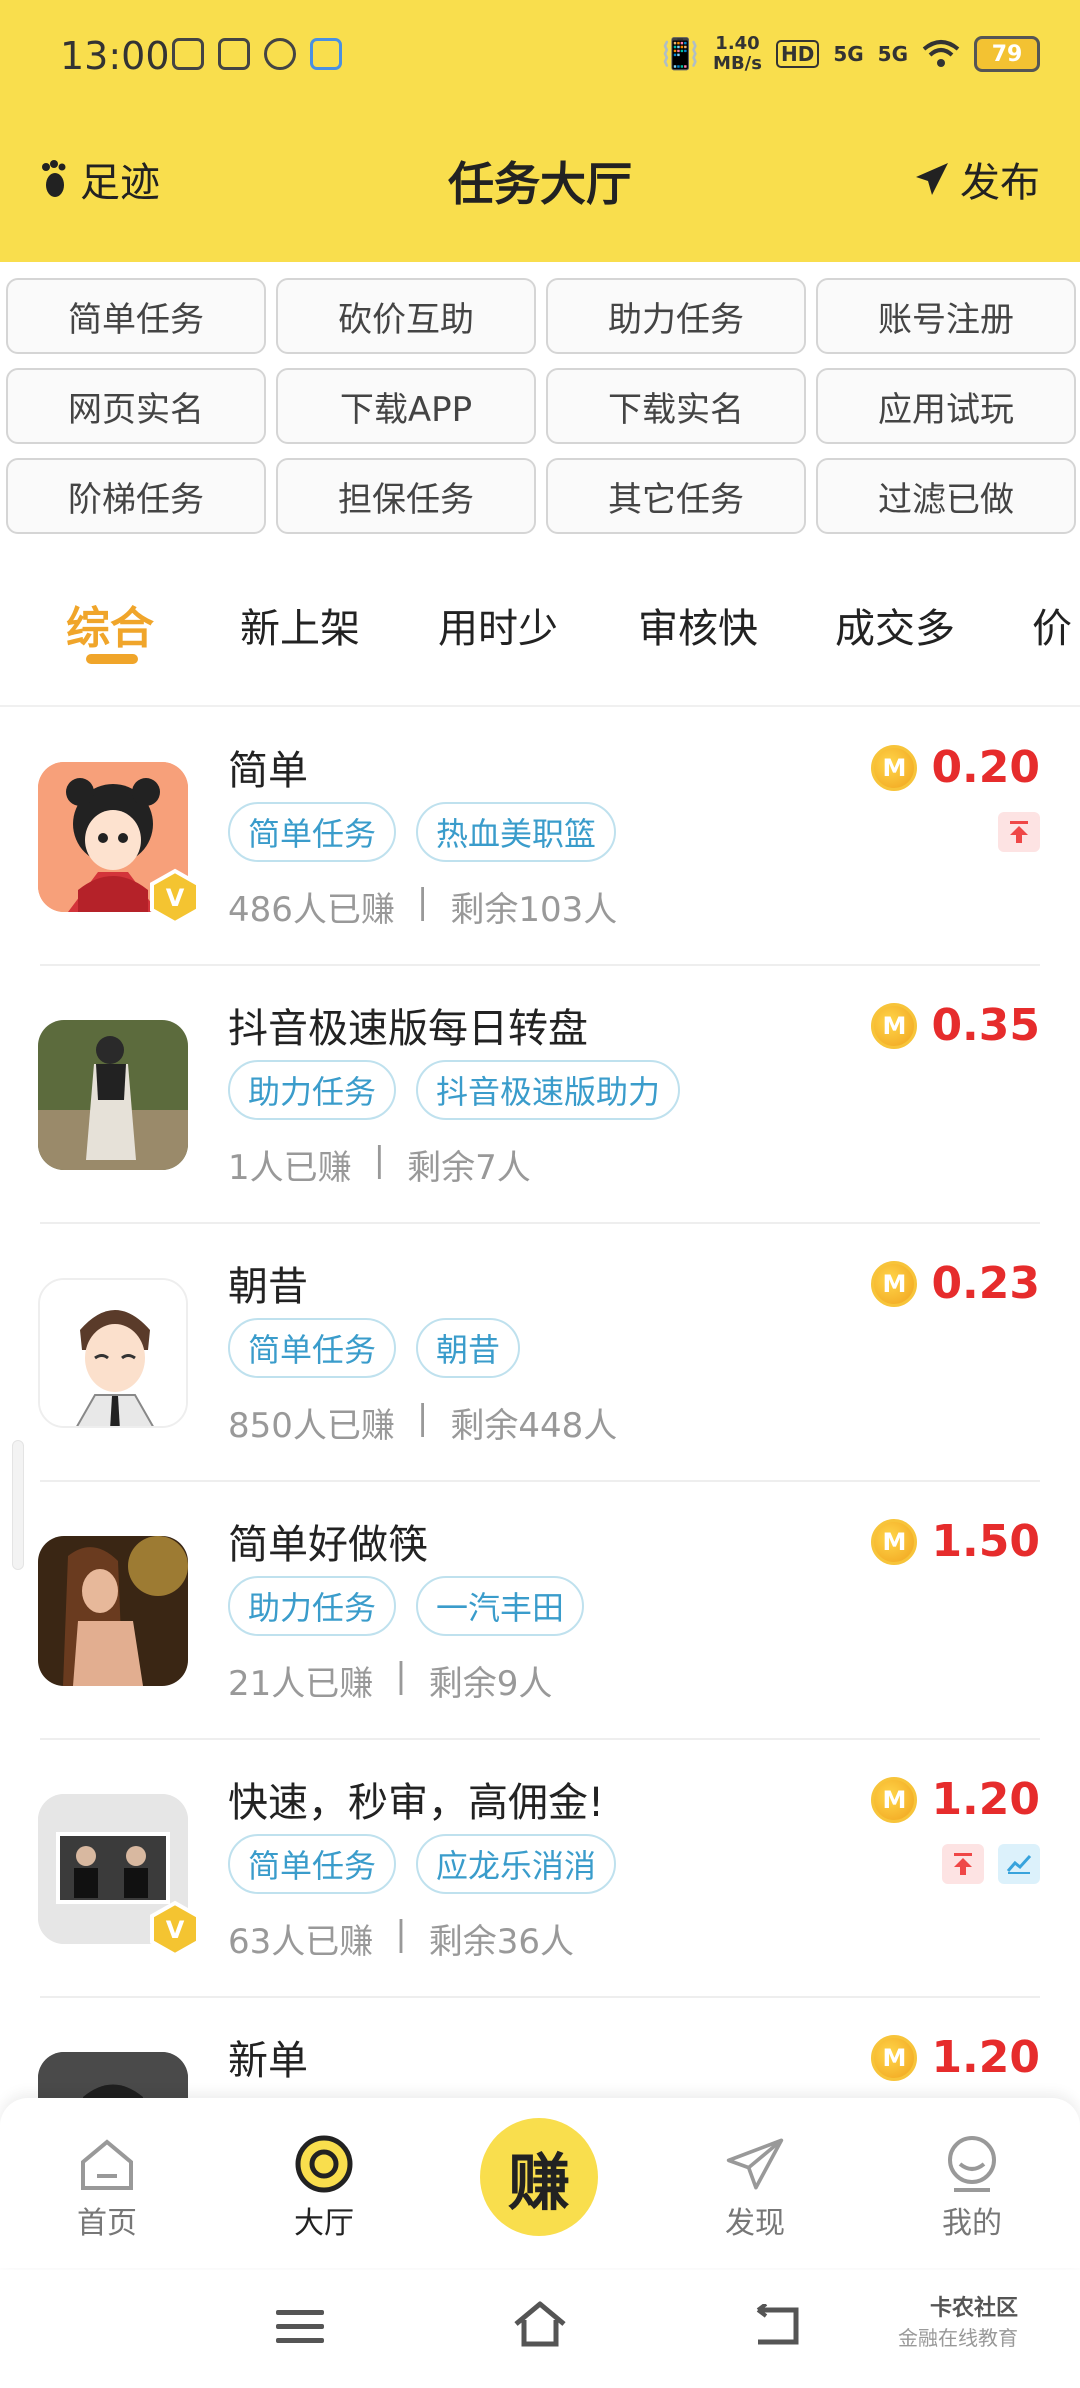  I want to click on publish-button: 发布, so click(977, 179).